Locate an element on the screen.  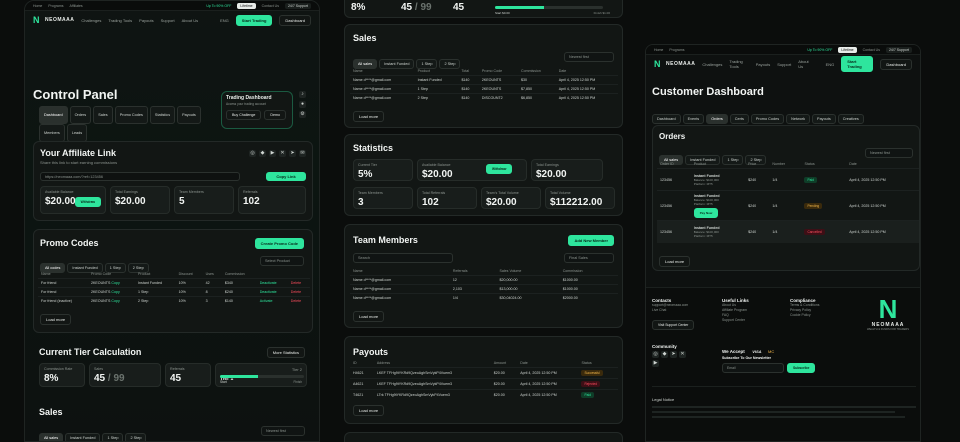
demo-button: Demo is located at coordinates (275, 115).